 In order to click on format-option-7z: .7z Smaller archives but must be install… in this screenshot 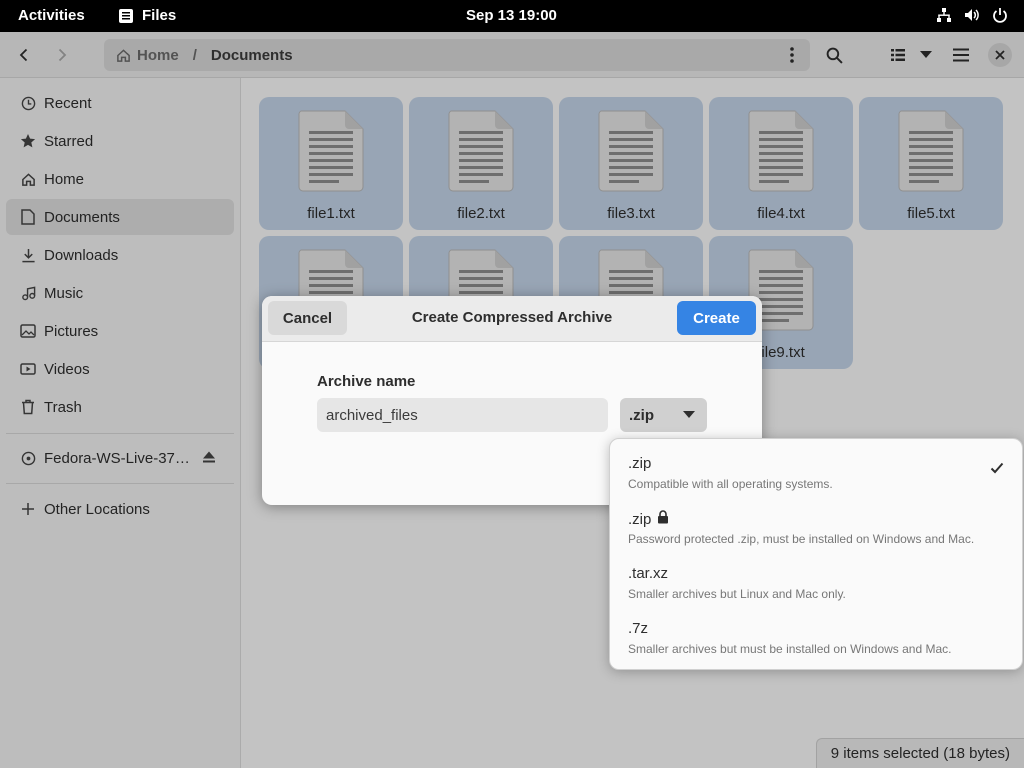, I will do `click(816, 646)`.